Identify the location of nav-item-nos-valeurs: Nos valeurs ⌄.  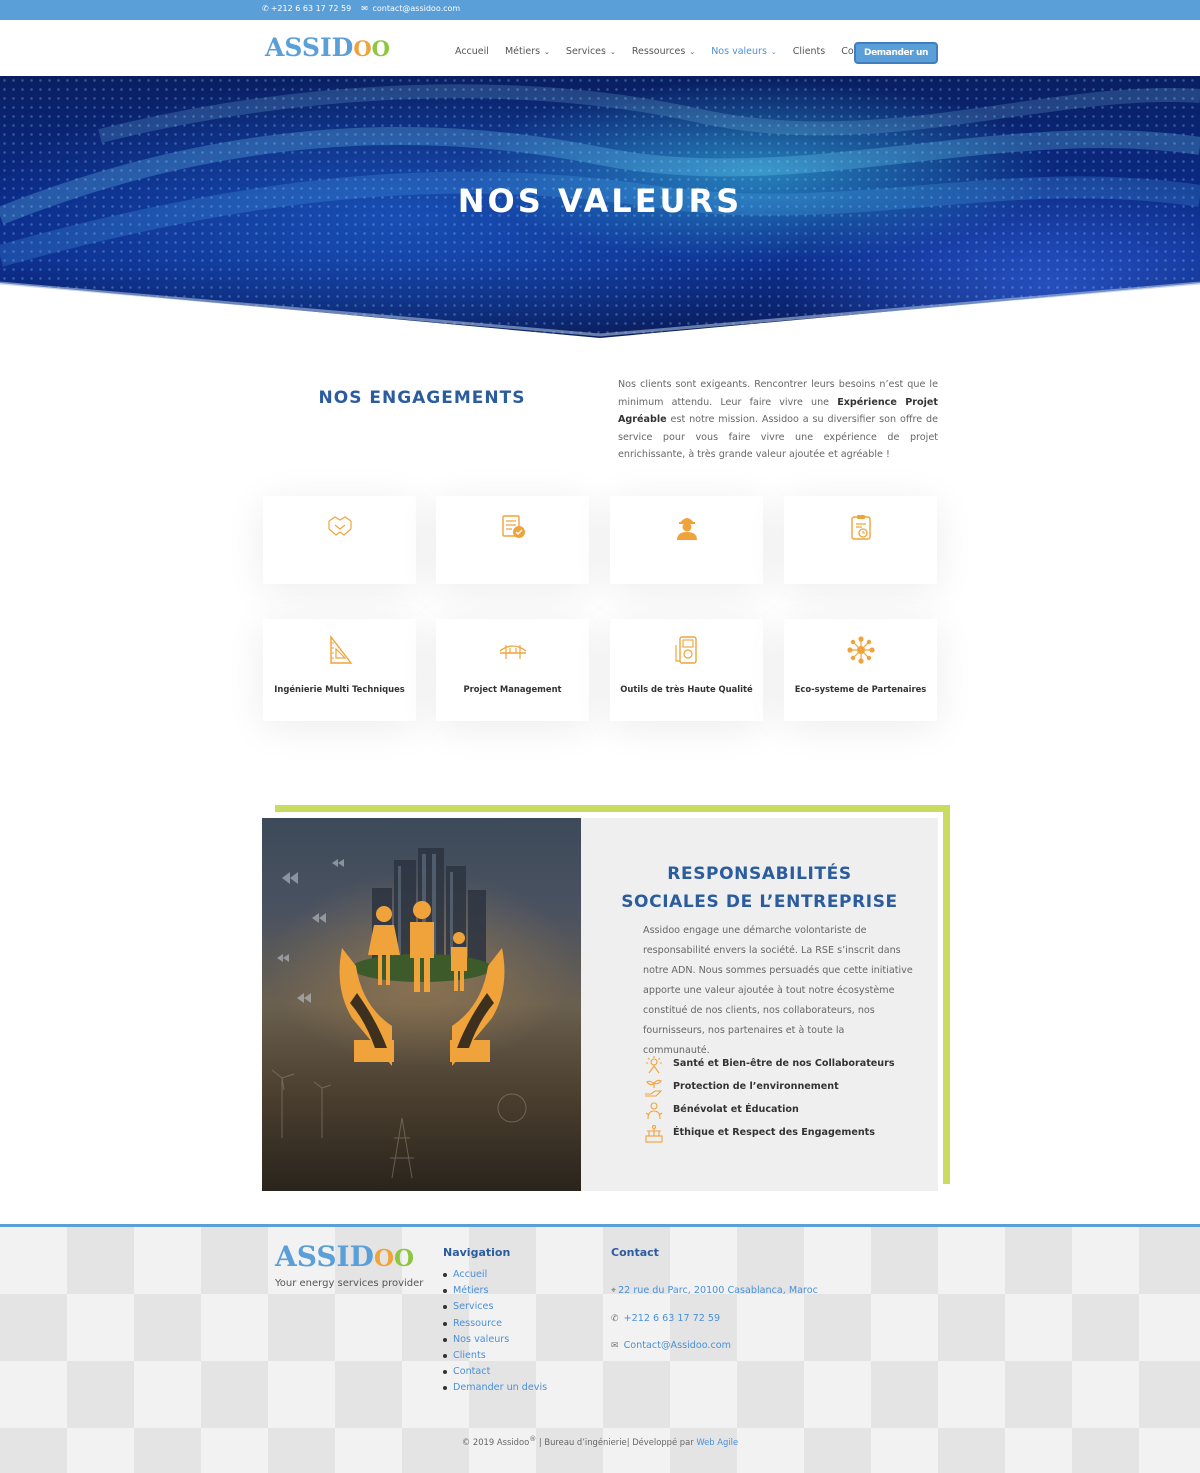
(744, 51).